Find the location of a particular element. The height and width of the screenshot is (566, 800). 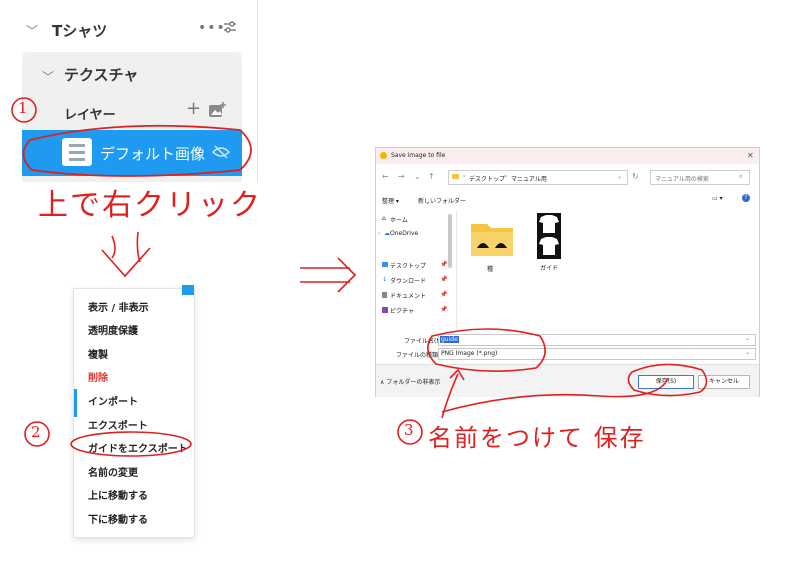

nav-item-documents: ドキュメント is located at coordinates (408, 295).